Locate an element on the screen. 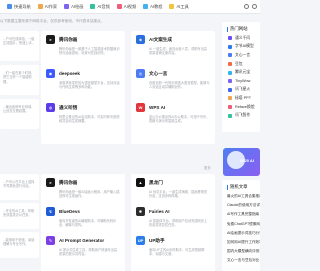 The width and height of the screenshot is (320, 271). promo-text: 2025 AI is located at coordinates (247, 160).